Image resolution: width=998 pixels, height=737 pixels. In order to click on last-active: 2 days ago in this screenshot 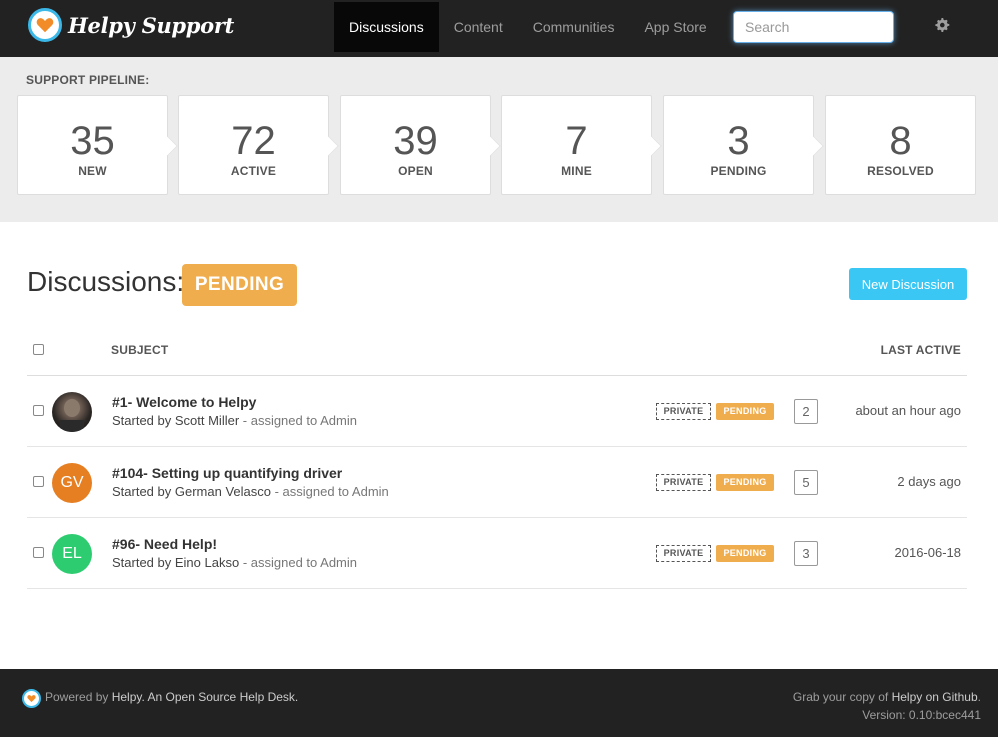, I will do `click(929, 481)`.